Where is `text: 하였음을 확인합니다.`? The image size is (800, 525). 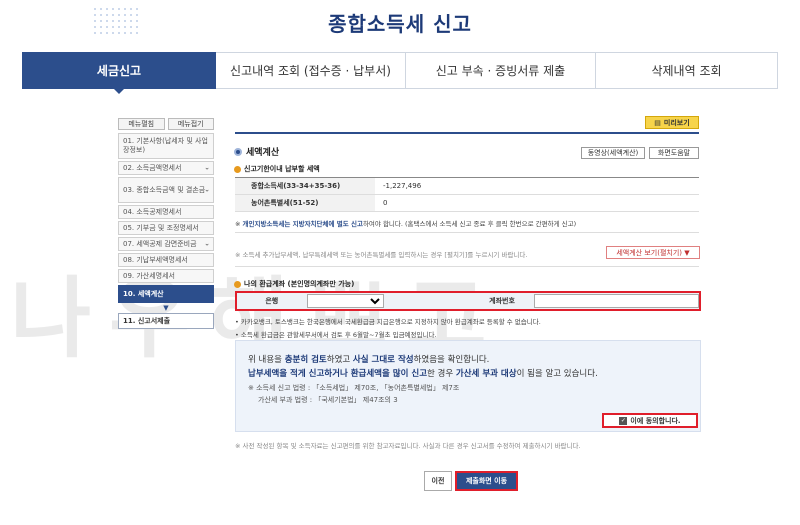 text: 하였음을 확인합니다. is located at coordinates (451, 360).